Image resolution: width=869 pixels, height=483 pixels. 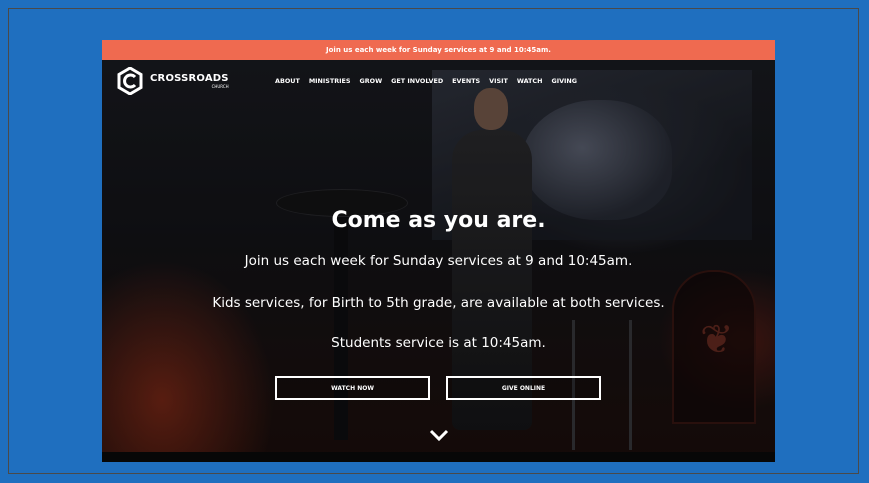 What do you see at coordinates (330, 81) in the screenshot?
I see `nav-item-ministries: MINISTRIES` at bounding box center [330, 81].